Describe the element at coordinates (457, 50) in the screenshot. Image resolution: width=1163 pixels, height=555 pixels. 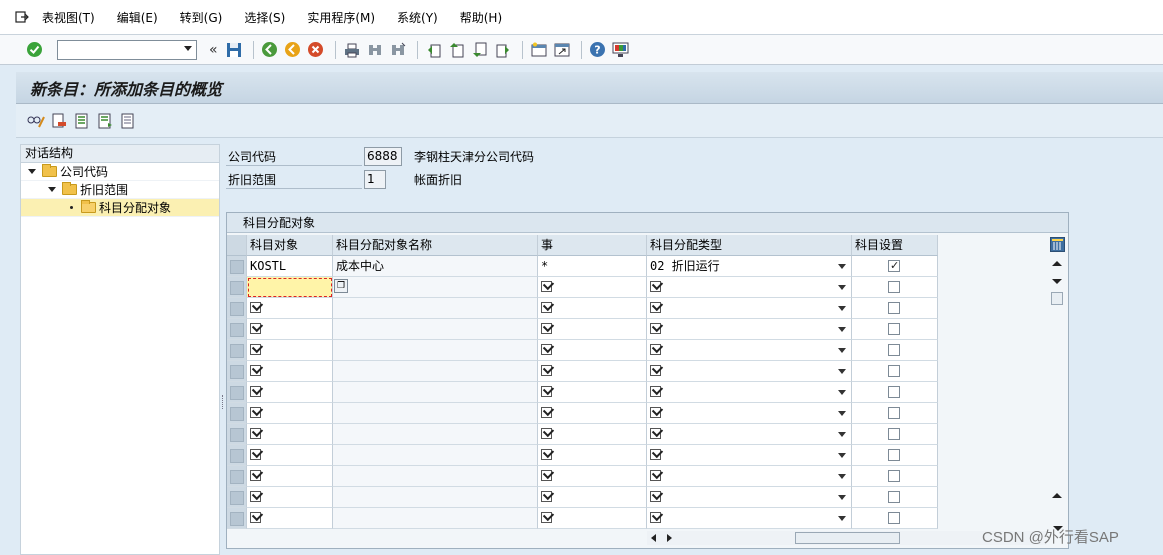
I see `previous-page-icon` at that location.